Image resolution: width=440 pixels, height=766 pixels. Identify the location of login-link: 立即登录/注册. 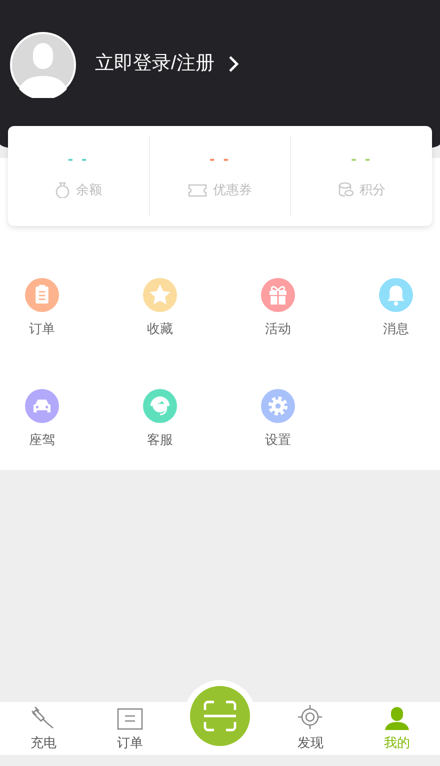
(167, 64).